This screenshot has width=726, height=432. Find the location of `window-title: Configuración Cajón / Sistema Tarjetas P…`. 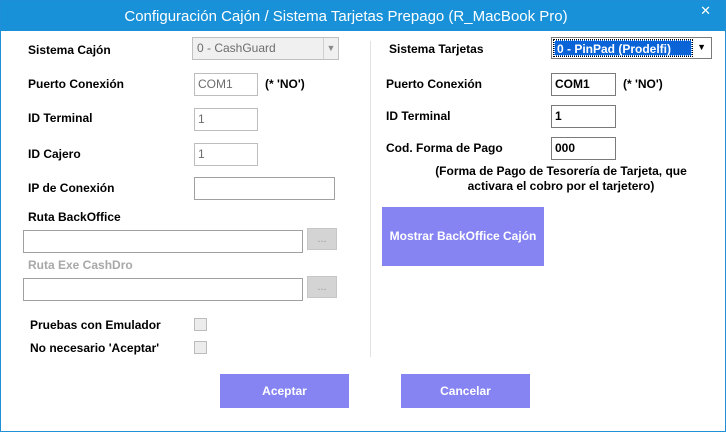

window-title: Configuración Cajón / Sistema Tarjetas P… is located at coordinates (346, 16).